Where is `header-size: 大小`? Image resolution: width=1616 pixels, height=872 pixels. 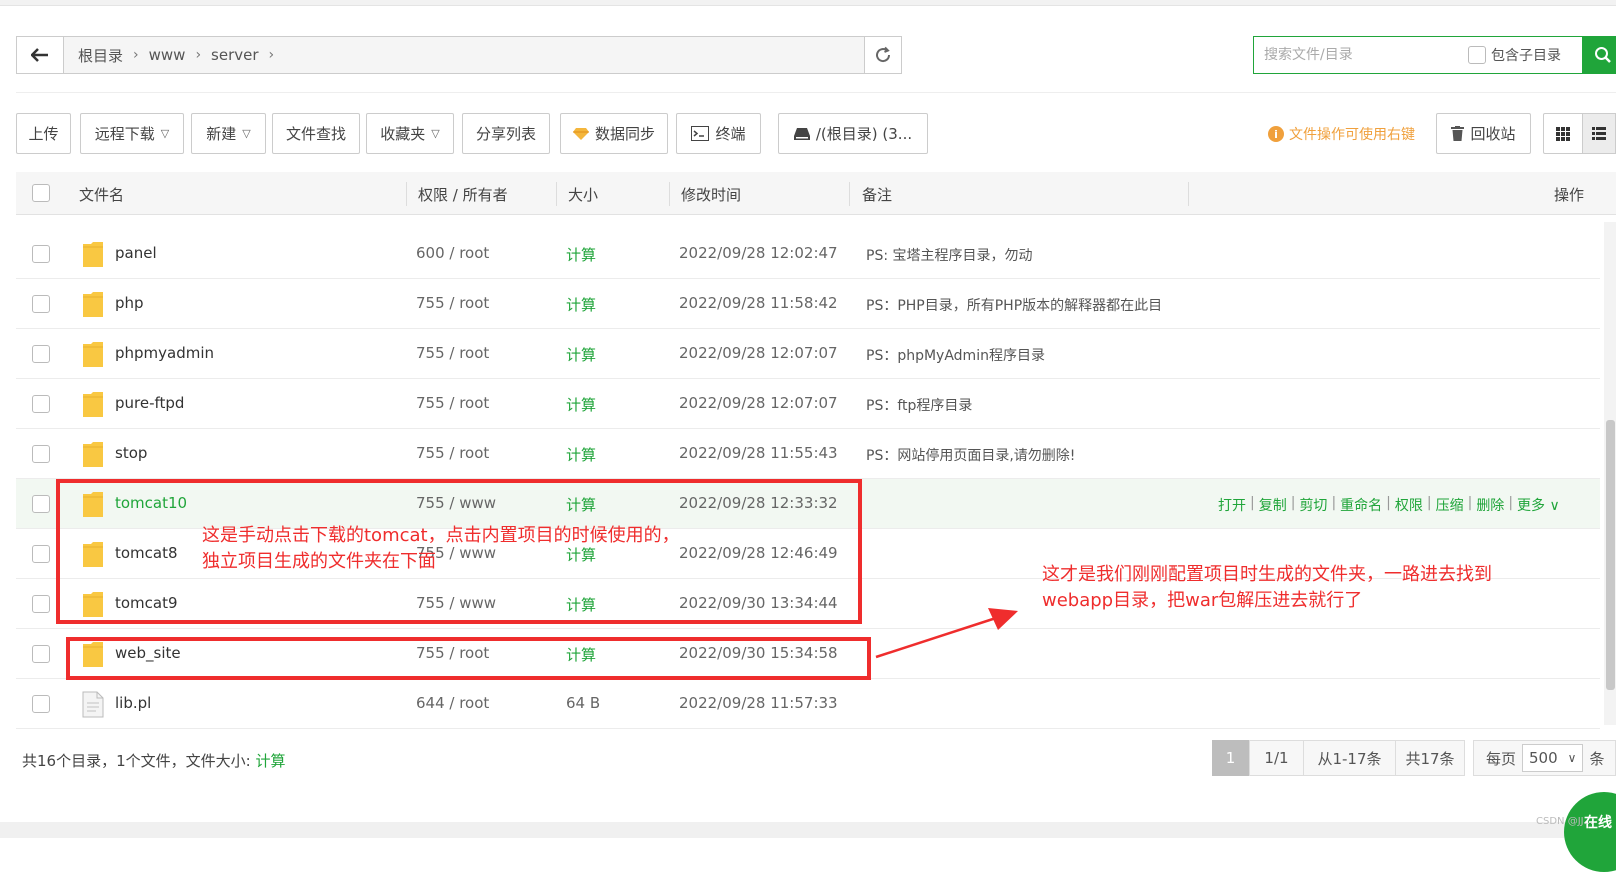 header-size: 大小 is located at coordinates (583, 194).